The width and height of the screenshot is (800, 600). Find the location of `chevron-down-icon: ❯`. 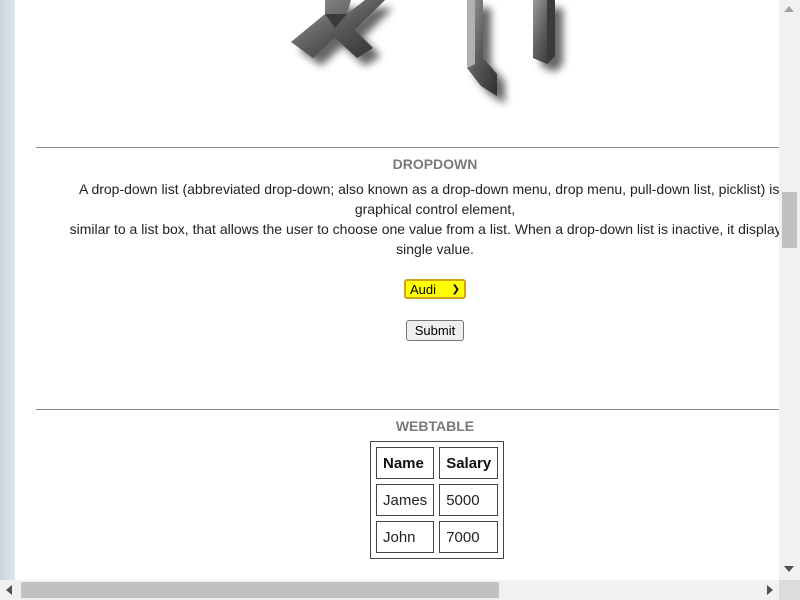

chevron-down-icon: ❯ is located at coordinates (455, 289).